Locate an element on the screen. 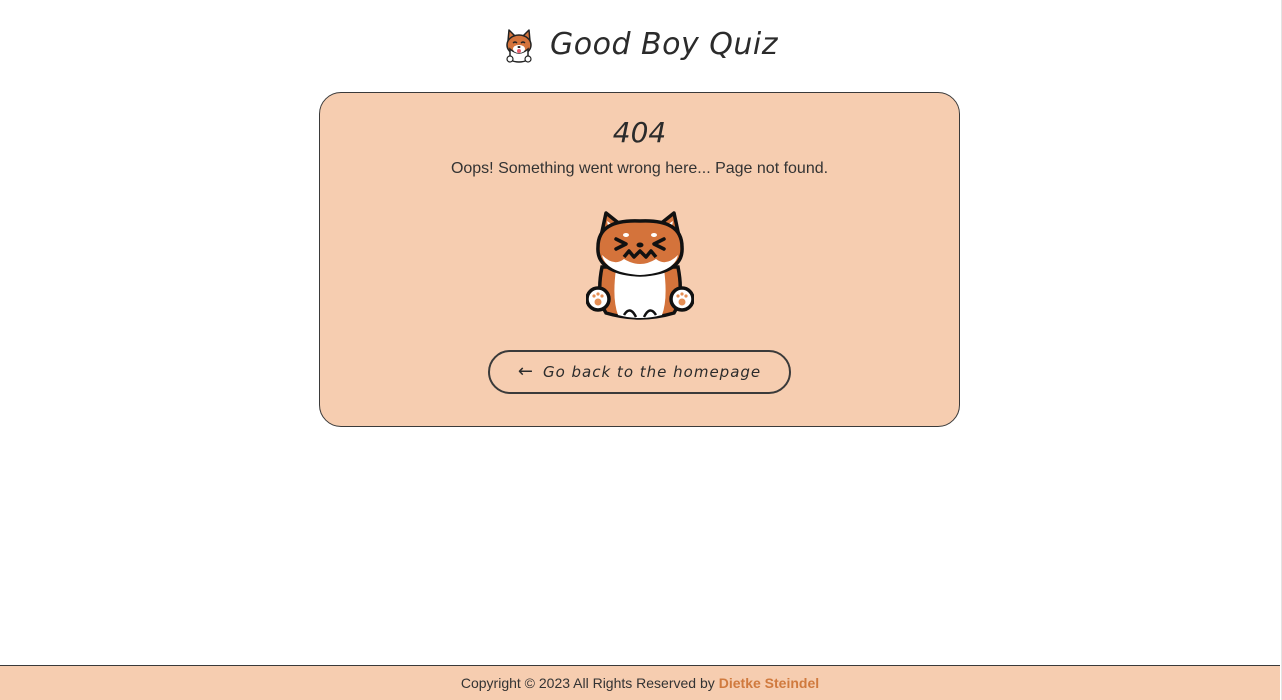 This screenshot has width=1282, height=700. shiba-dog-logo-icon is located at coordinates (519, 45).